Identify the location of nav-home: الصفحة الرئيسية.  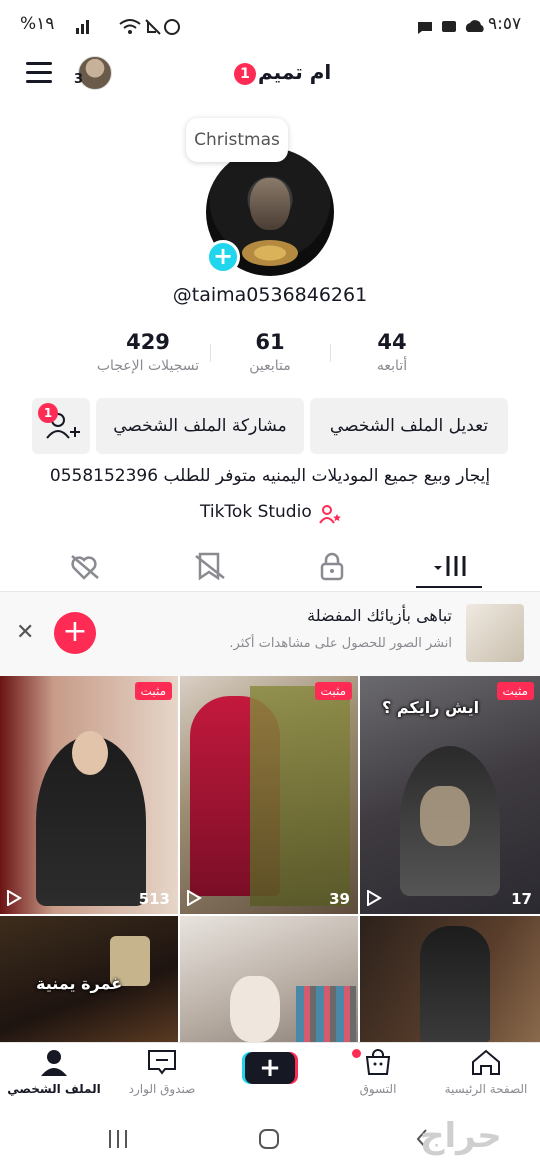
(486, 1072).